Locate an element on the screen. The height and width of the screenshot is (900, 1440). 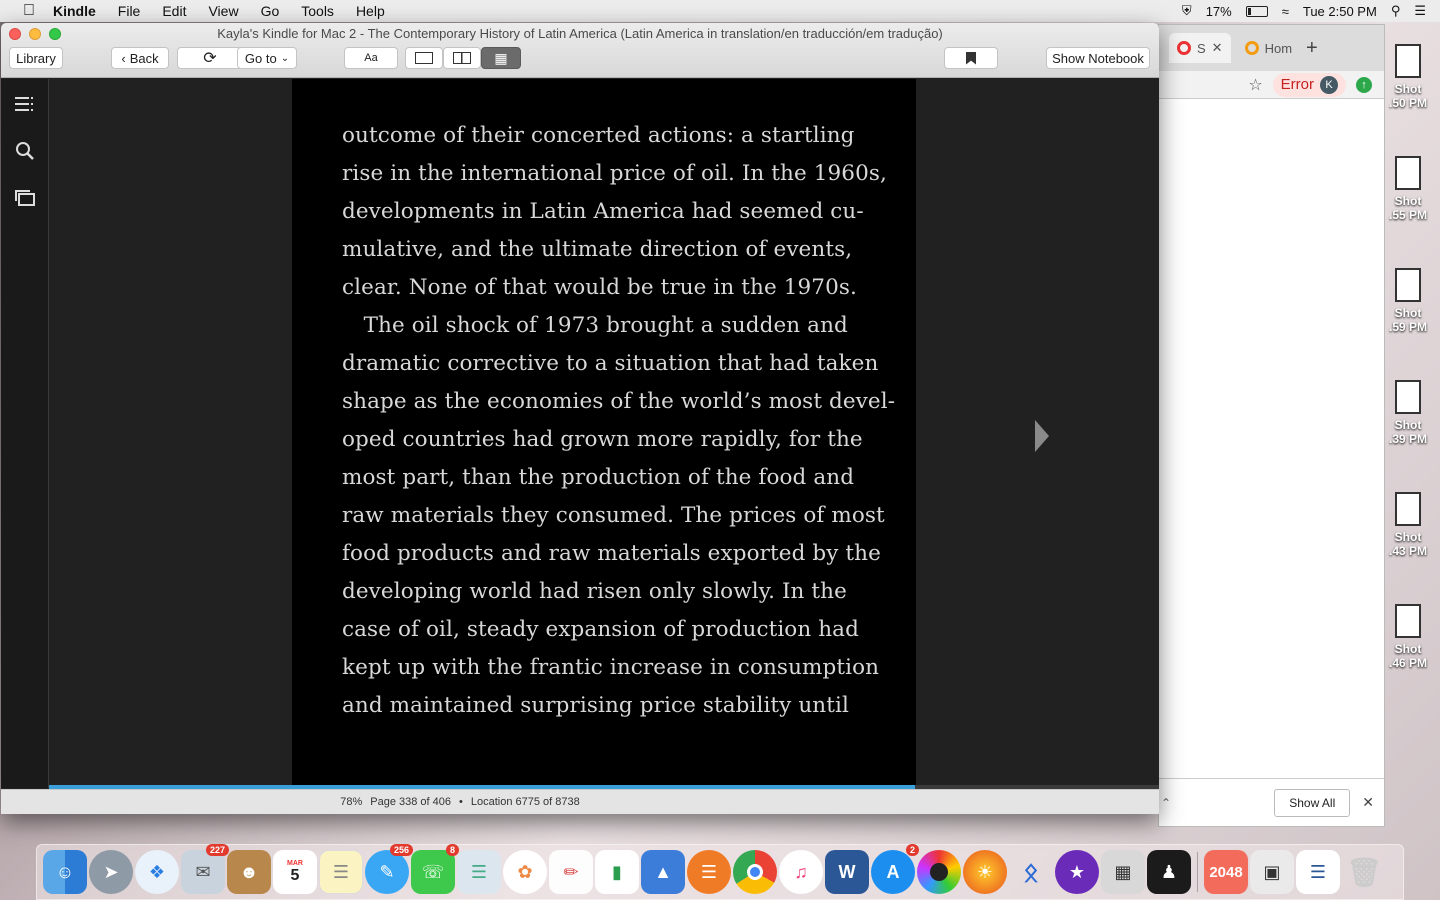
desktop-screenshot-file: Shot .55 PM is located at coordinates (1408, 189).